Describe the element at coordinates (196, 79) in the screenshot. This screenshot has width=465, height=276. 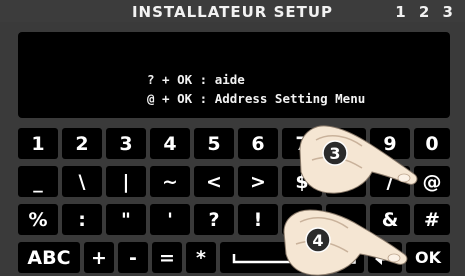
I see `help-line-aide: ? + OK : aide` at that location.